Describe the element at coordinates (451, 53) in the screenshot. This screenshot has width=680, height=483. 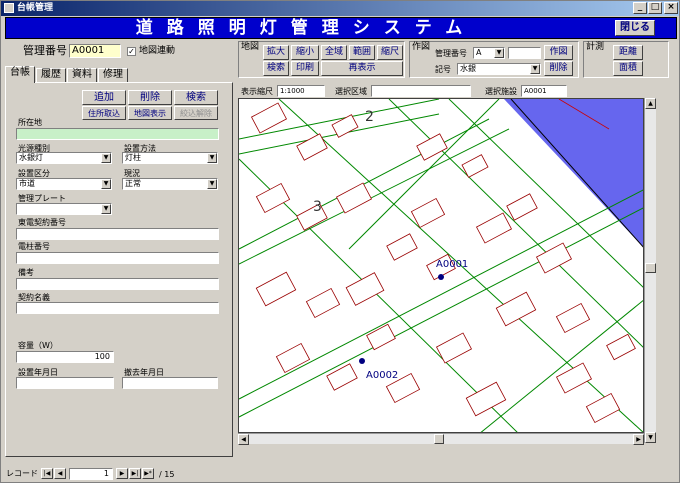
I see `draw-id-label: 管理番号` at that location.